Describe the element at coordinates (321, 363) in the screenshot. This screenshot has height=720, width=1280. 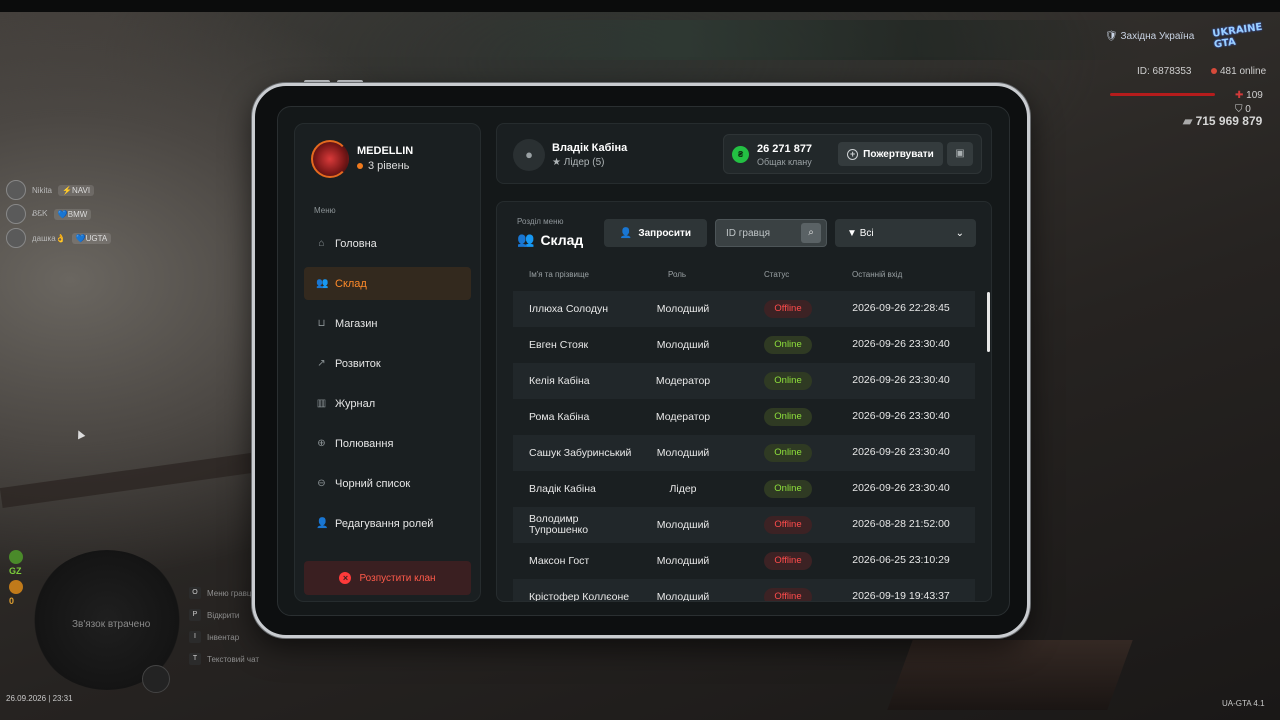
I see `chart-icon: ↗` at that location.